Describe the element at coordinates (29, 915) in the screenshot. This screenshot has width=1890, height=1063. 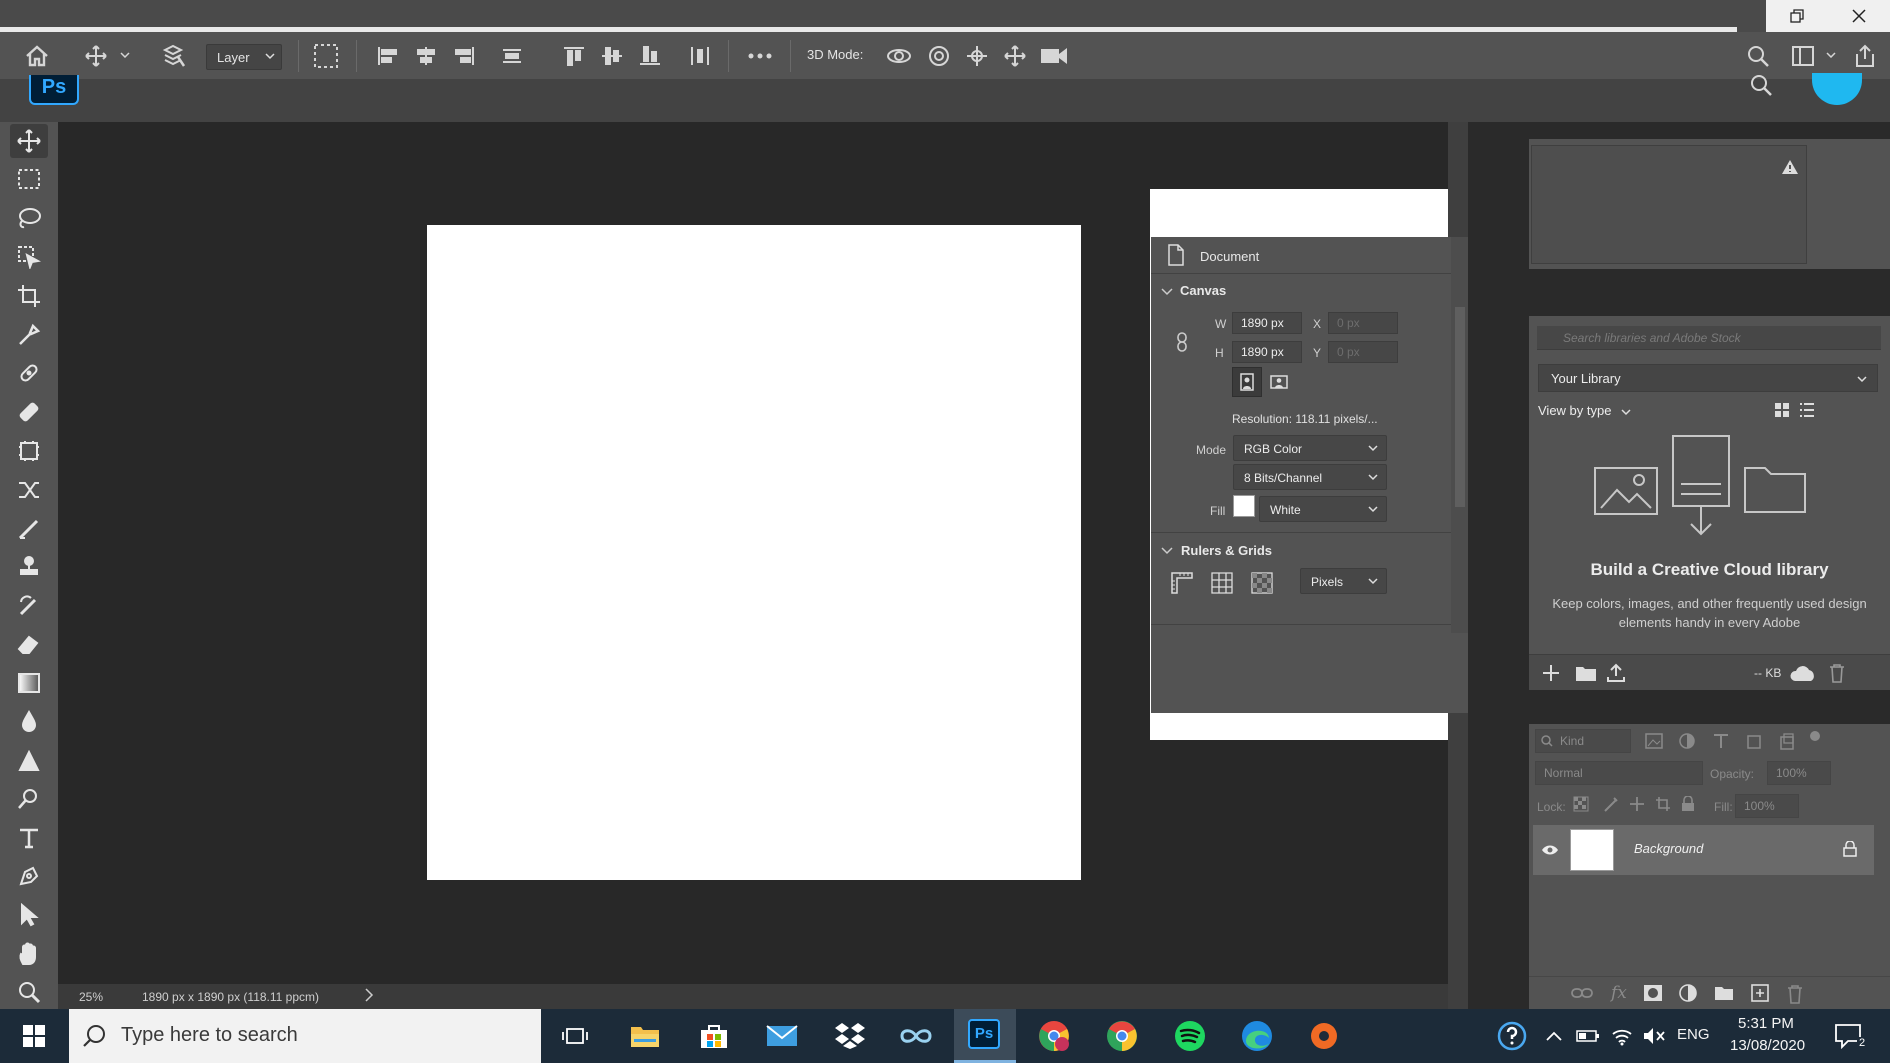
I see `path-selection-icon` at that location.